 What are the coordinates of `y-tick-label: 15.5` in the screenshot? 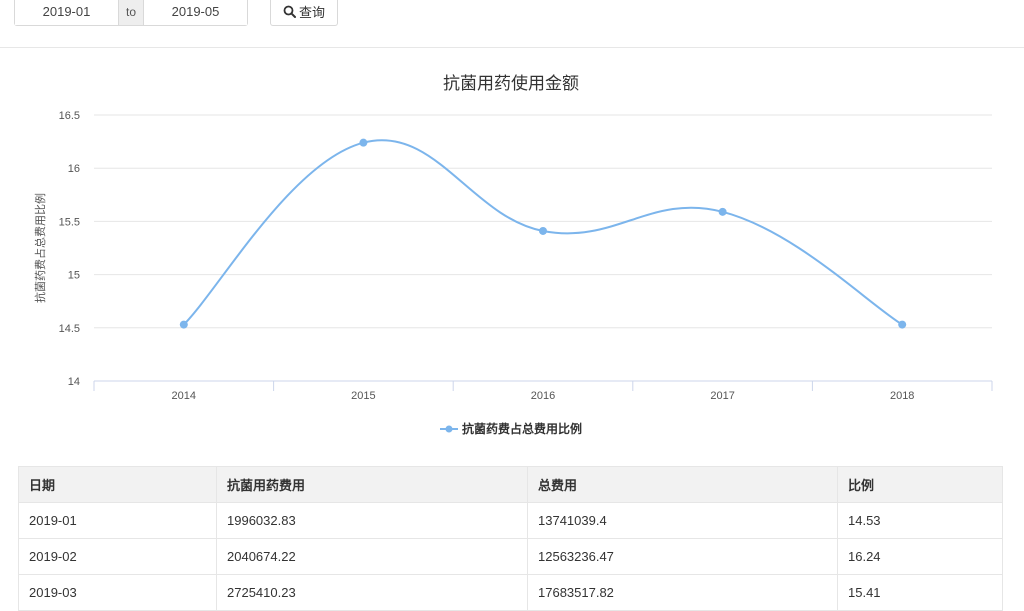 It's located at (69, 222).